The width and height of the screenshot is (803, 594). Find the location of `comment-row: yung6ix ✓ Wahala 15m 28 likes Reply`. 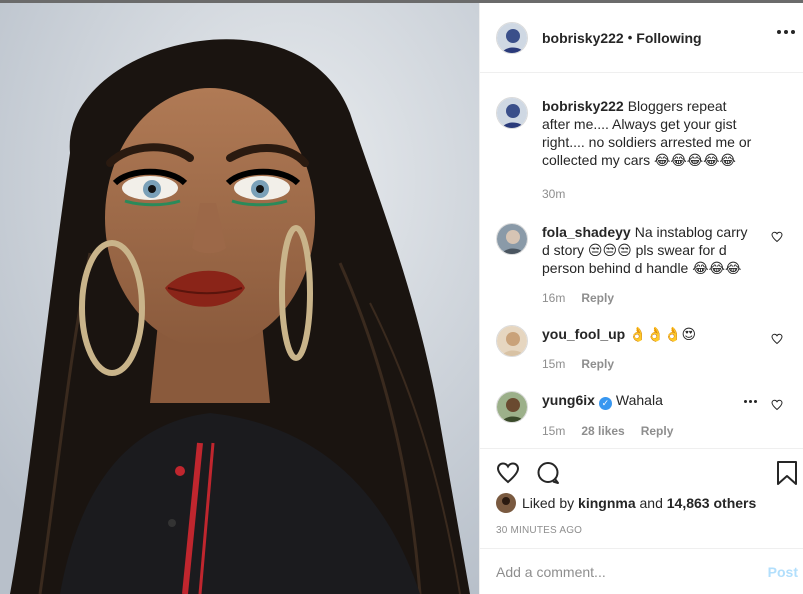

comment-row: yung6ix ✓ Wahala 15m 28 likes Reply is located at coordinates (641, 415).